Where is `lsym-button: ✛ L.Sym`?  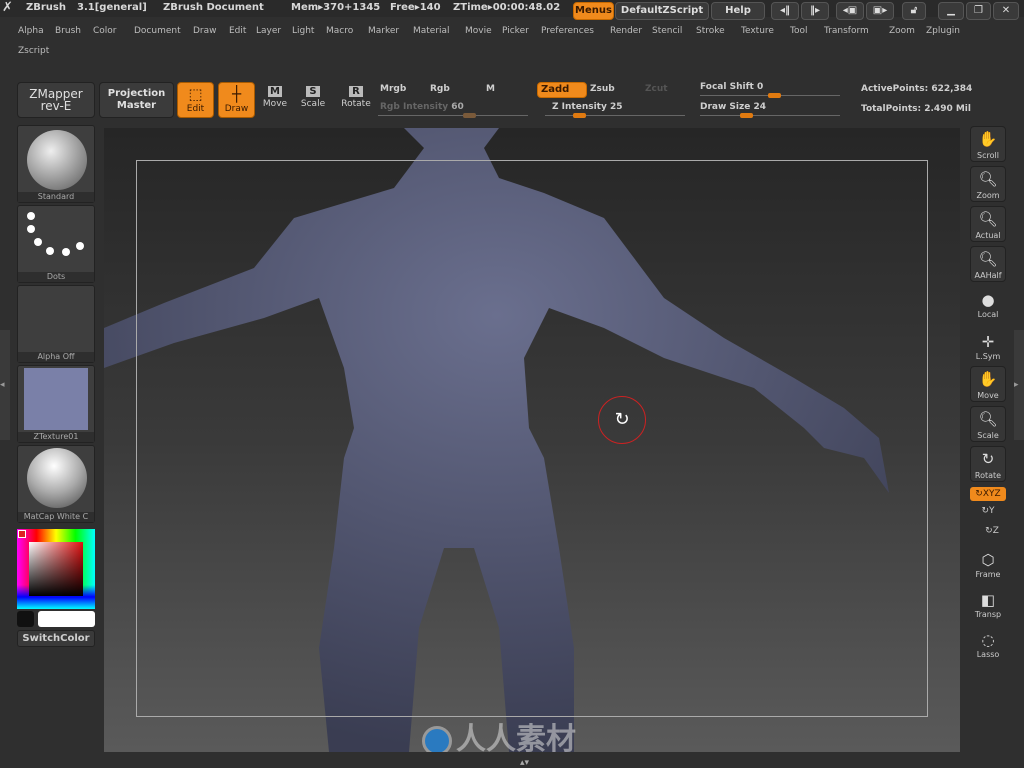 lsym-button: ✛ L.Sym is located at coordinates (988, 346).